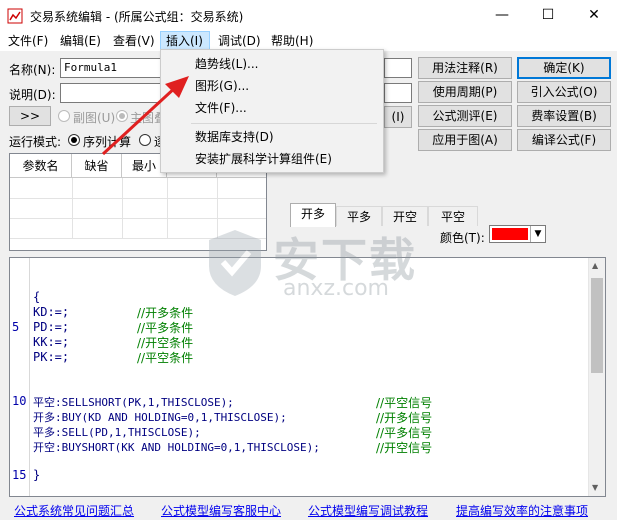 This screenshot has width=617, height=520. What do you see at coordinates (41, 166) in the screenshot?
I see `param-header-name: 参数名` at bounding box center [41, 166].